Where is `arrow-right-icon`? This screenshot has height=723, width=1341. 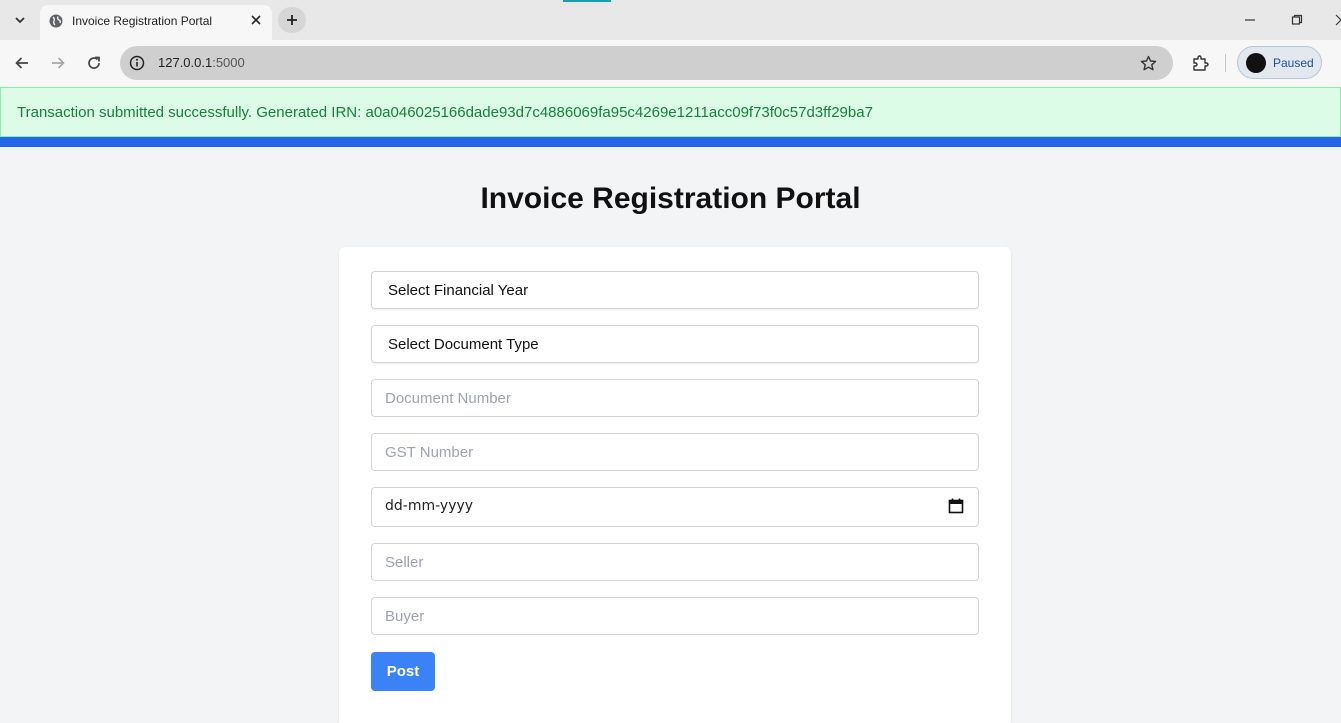
arrow-right-icon is located at coordinates (58, 63).